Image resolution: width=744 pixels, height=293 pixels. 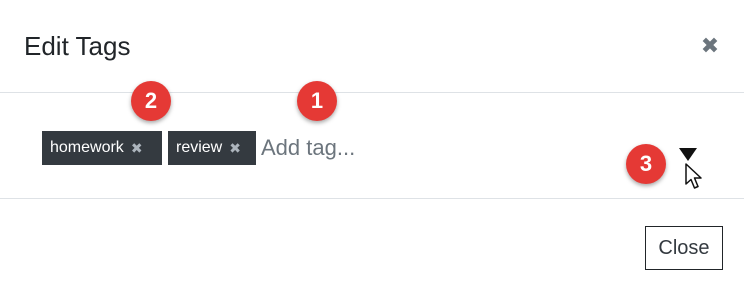 What do you see at coordinates (87, 147) in the screenshot?
I see `tag-label: homework` at bounding box center [87, 147].